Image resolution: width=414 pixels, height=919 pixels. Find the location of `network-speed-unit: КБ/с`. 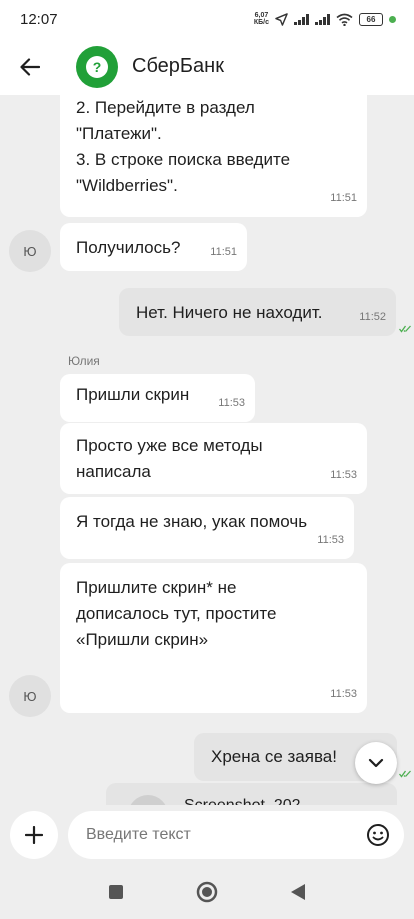

network-speed-unit: КБ/с is located at coordinates (261, 22).